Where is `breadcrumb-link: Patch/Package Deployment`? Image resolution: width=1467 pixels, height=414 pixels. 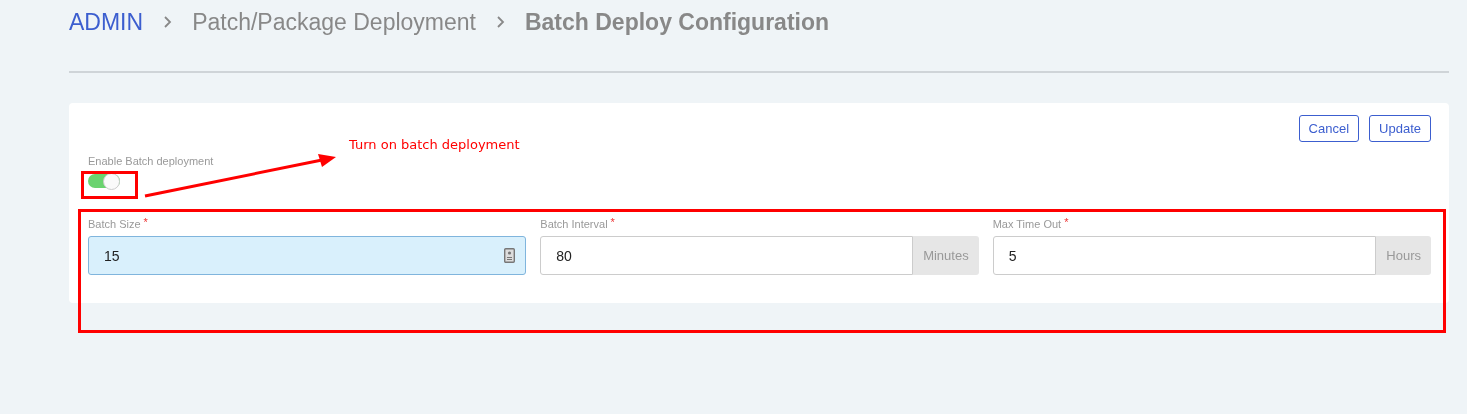
breadcrumb-link: Patch/Package Deployment is located at coordinates (334, 22).